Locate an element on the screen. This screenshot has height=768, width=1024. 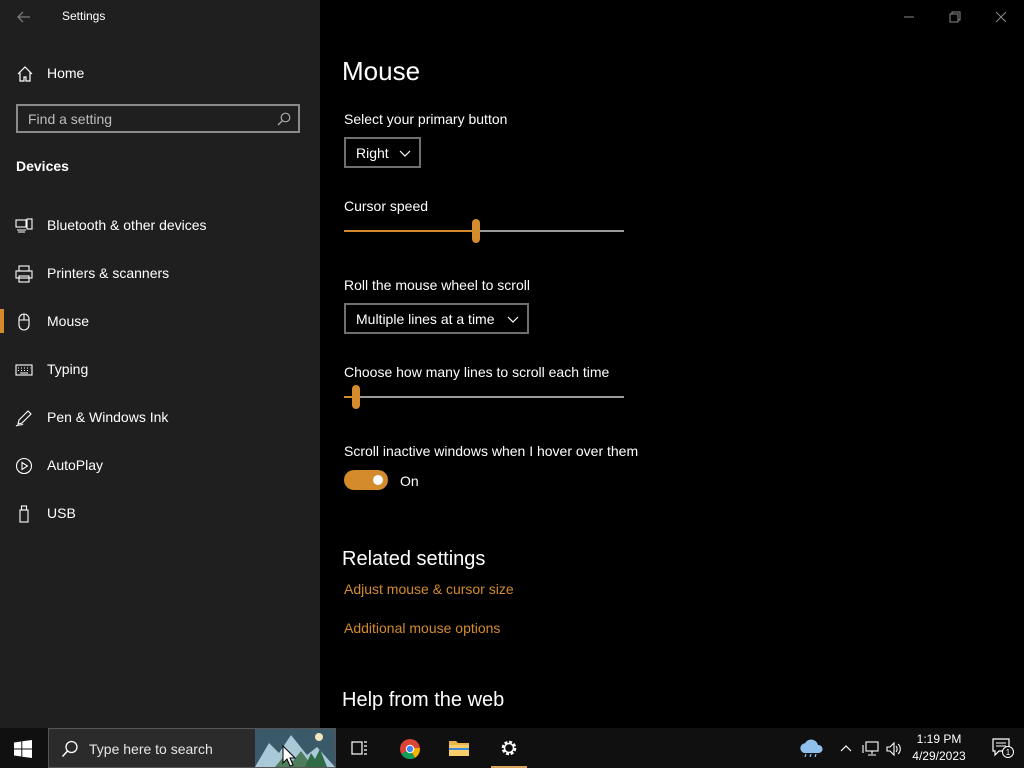
sidebar-item-typing: Typing is located at coordinates (160, 369).